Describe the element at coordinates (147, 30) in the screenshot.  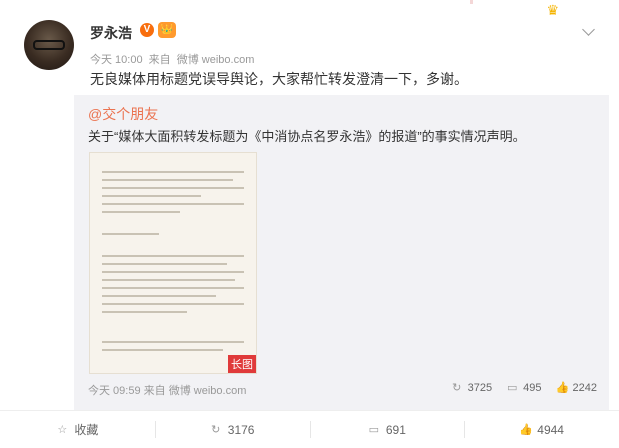
I see `verified-badge: V` at that location.